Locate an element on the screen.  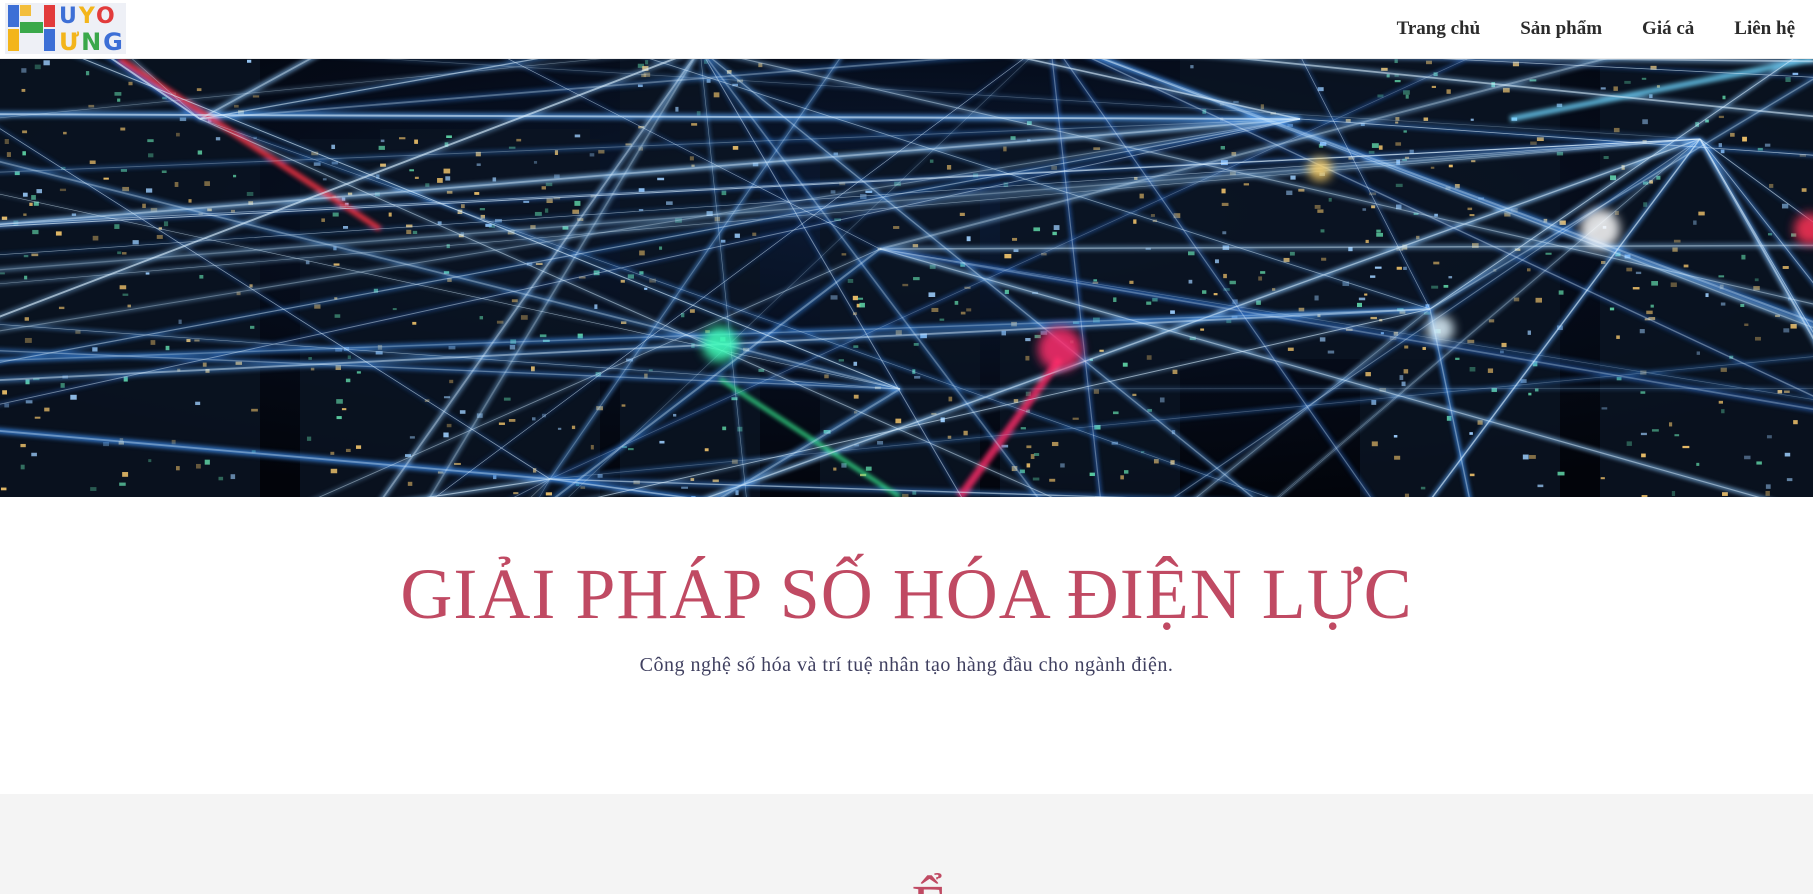
brand-logo: UYO ƯNG is located at coordinates (65, 29).